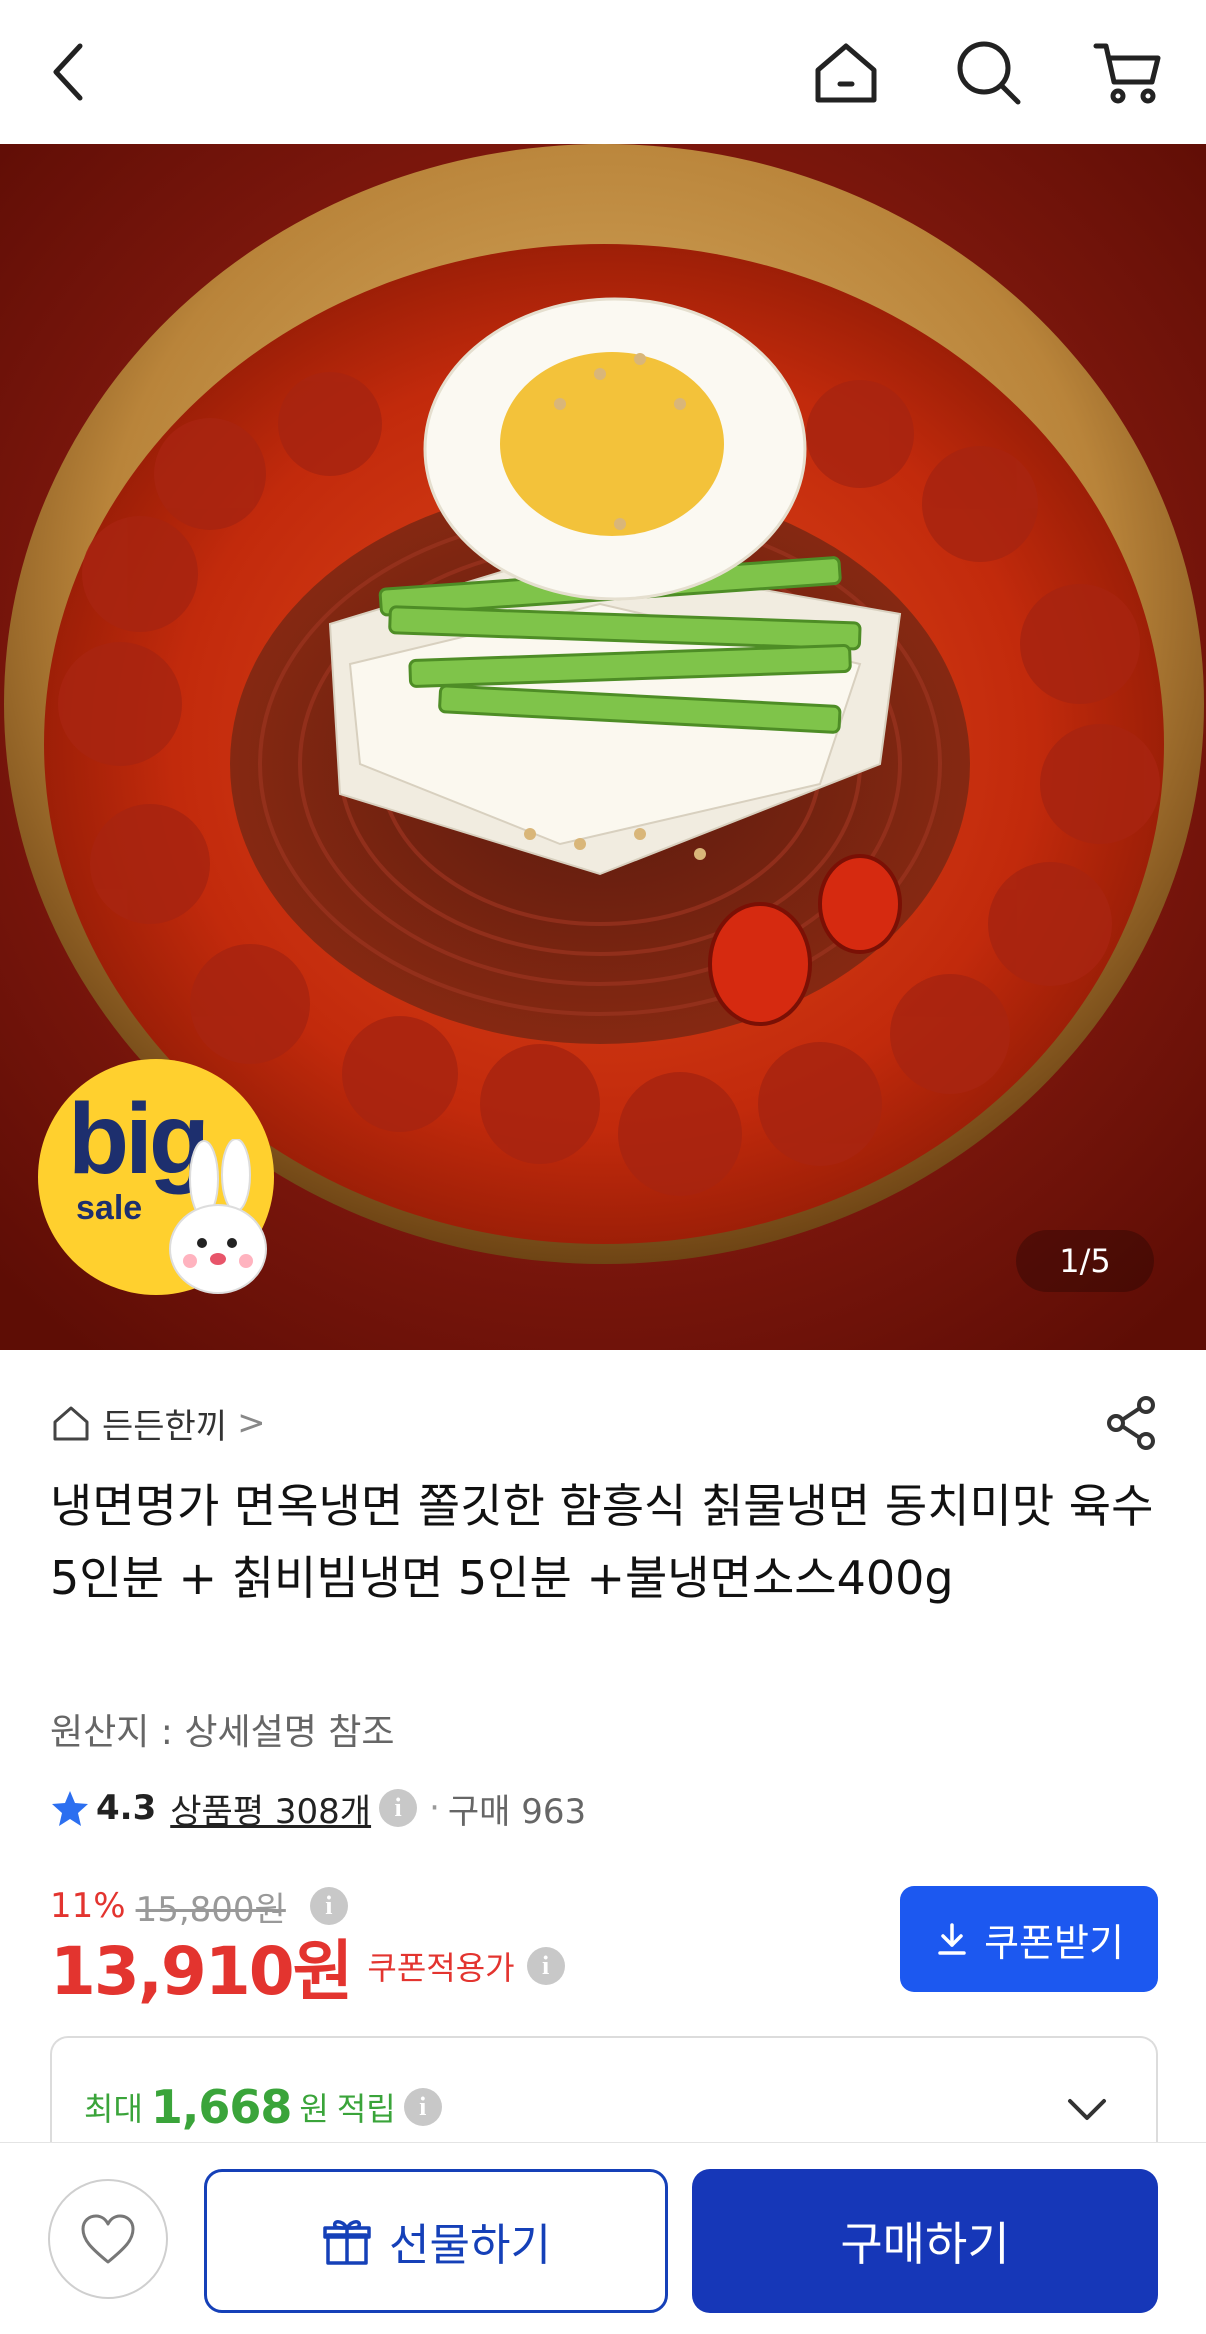 The width and height of the screenshot is (1206, 2334). I want to click on reward-prefix: 최대, so click(113, 2109).